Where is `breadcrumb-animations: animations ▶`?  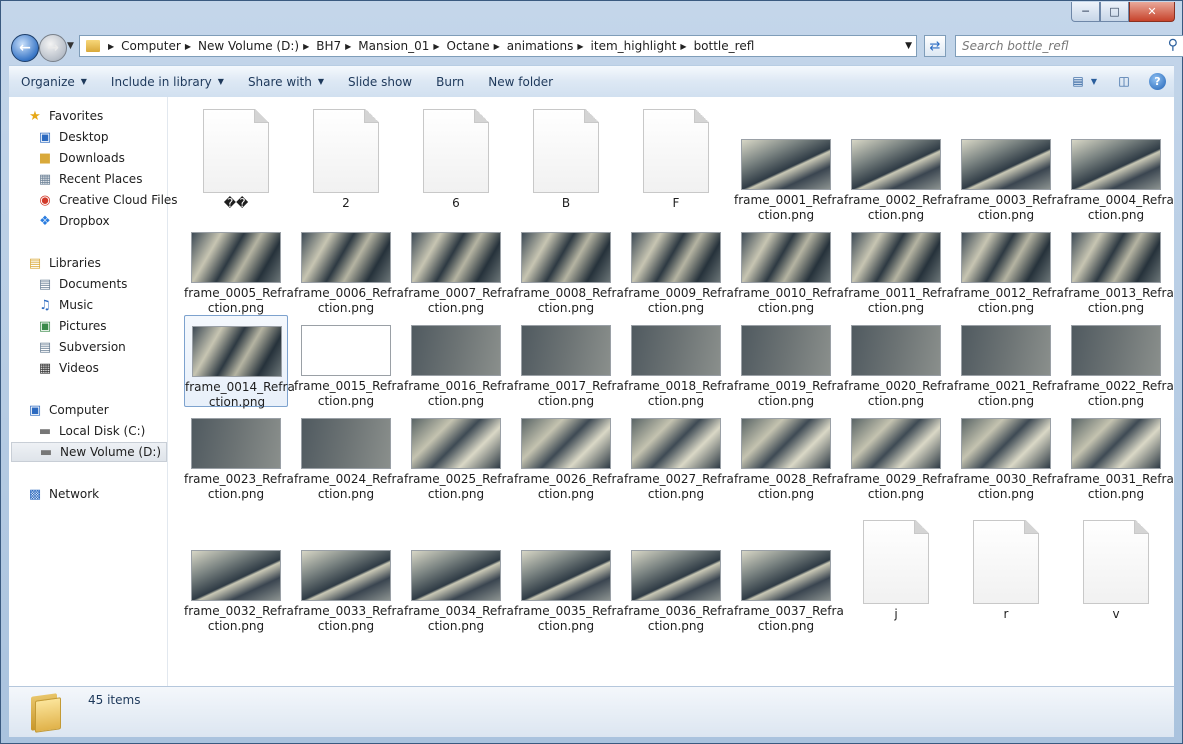 breadcrumb-animations: animations ▶ is located at coordinates (549, 46).